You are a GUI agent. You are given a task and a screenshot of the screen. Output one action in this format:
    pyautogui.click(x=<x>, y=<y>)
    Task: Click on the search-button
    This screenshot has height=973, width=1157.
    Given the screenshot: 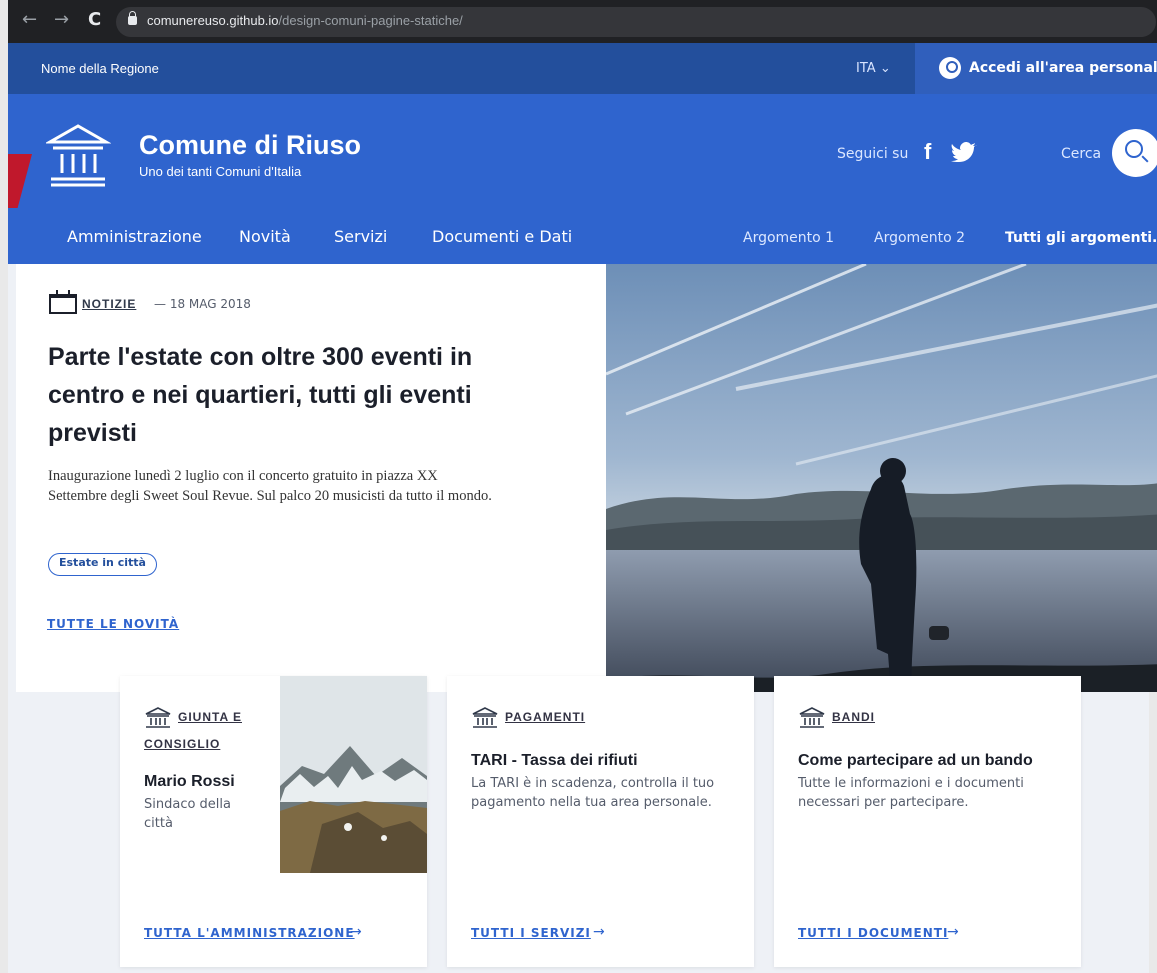 What is the action you would take?
    pyautogui.click(x=1134, y=153)
    